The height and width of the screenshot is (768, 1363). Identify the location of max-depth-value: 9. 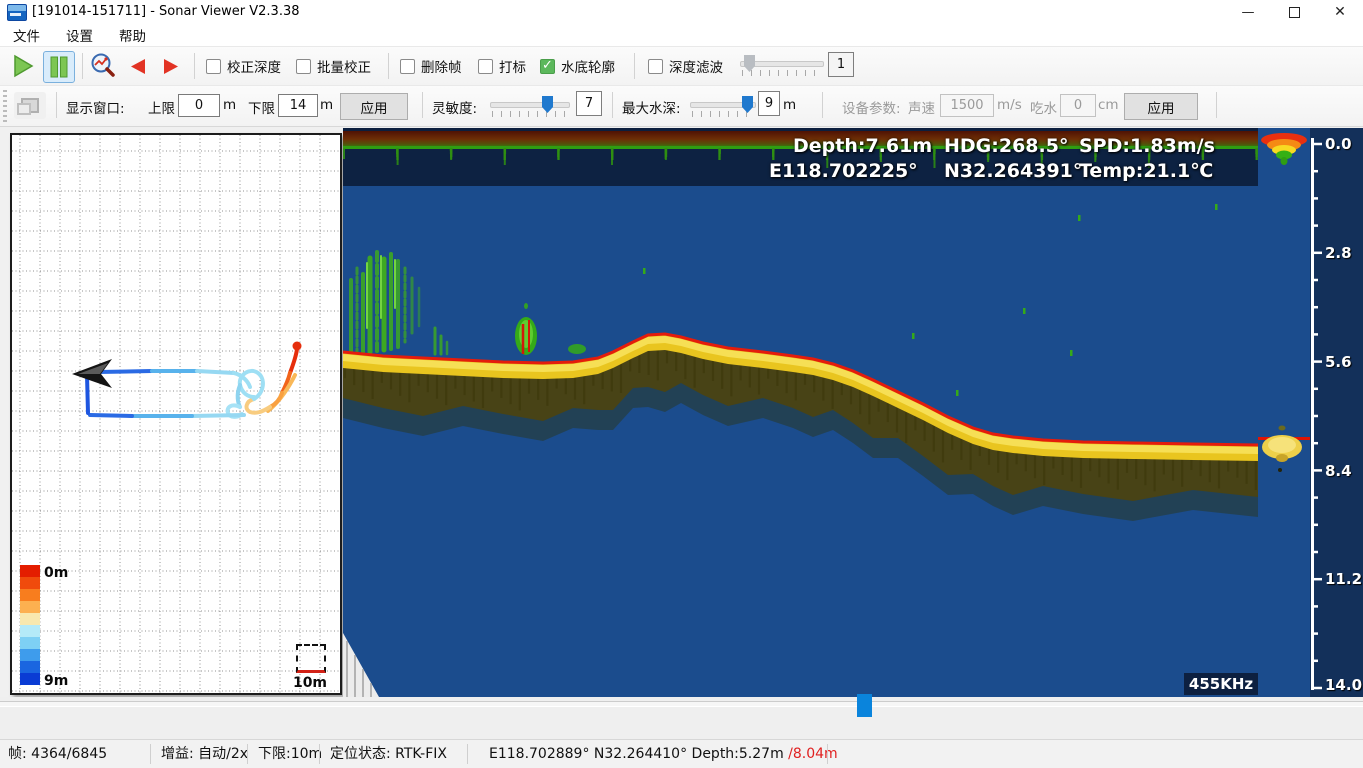
(769, 103).